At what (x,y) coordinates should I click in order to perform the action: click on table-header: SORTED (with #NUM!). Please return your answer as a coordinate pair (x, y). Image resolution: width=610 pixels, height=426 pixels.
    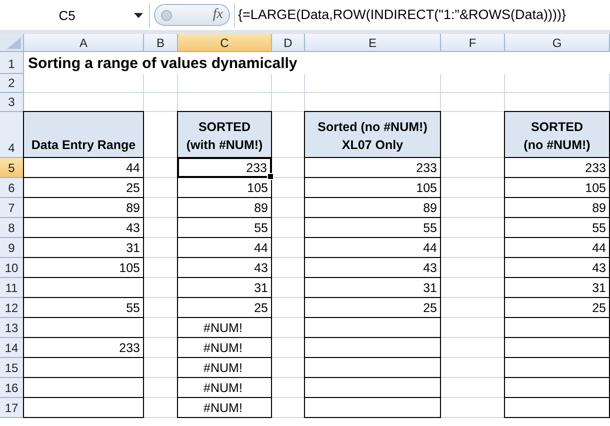
    Looking at the image, I should click on (224, 134).